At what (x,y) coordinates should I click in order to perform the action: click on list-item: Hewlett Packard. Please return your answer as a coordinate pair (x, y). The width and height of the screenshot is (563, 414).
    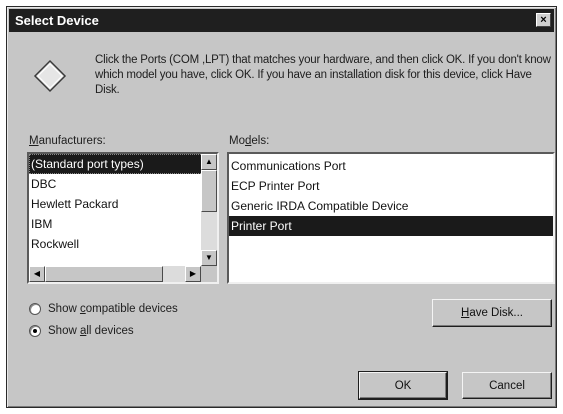
    Looking at the image, I should click on (123, 204).